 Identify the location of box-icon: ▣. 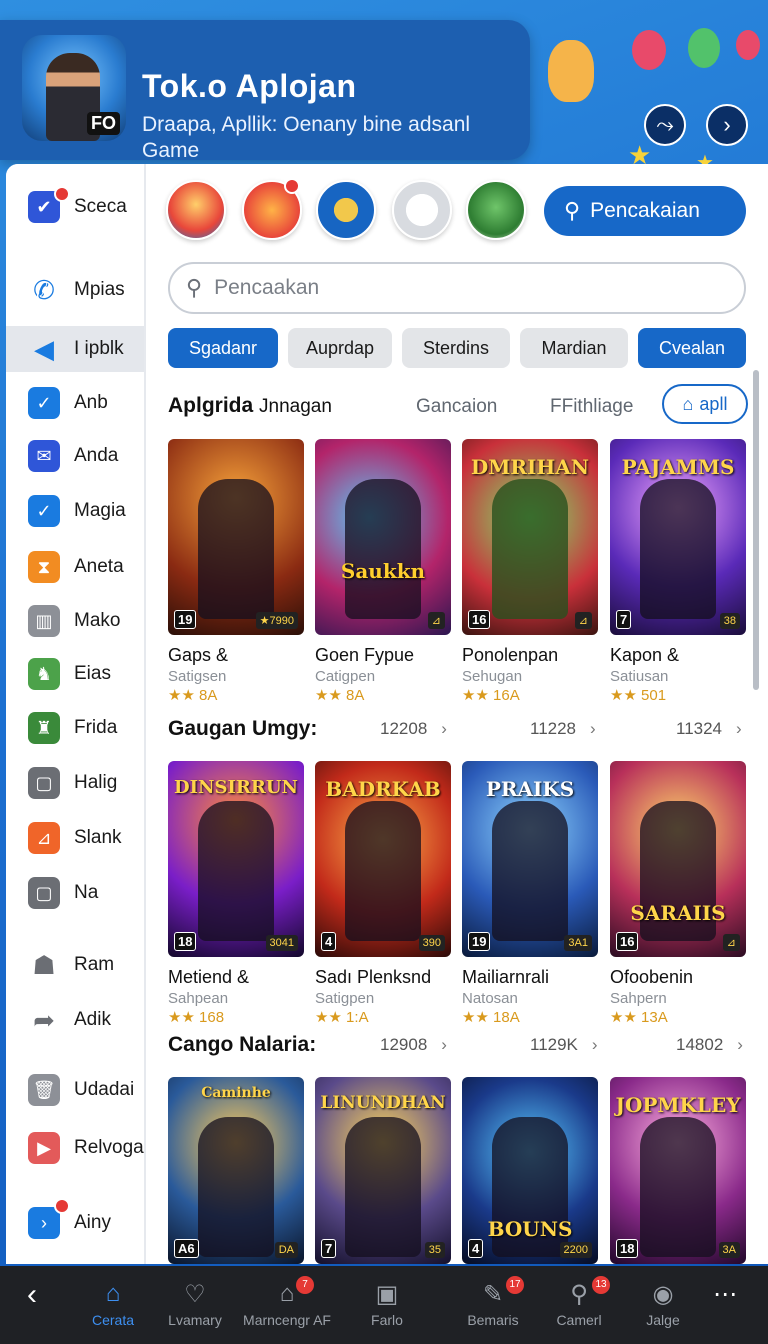
(387, 1294).